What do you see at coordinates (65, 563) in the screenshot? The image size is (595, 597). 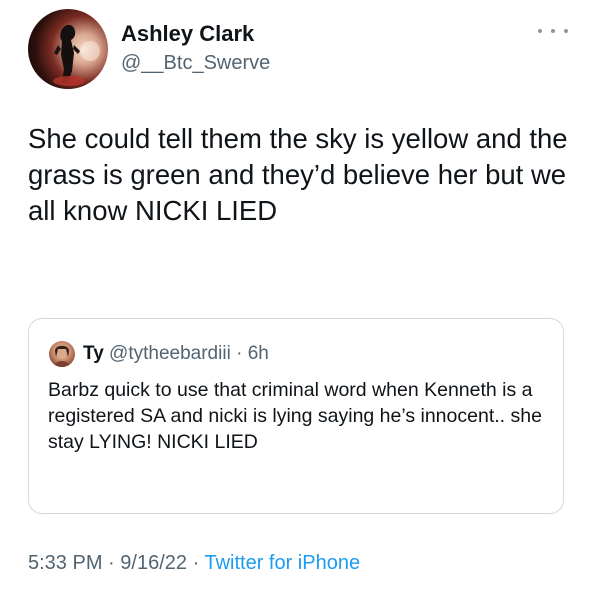 I see `tweet-time: 5:33 PM` at bounding box center [65, 563].